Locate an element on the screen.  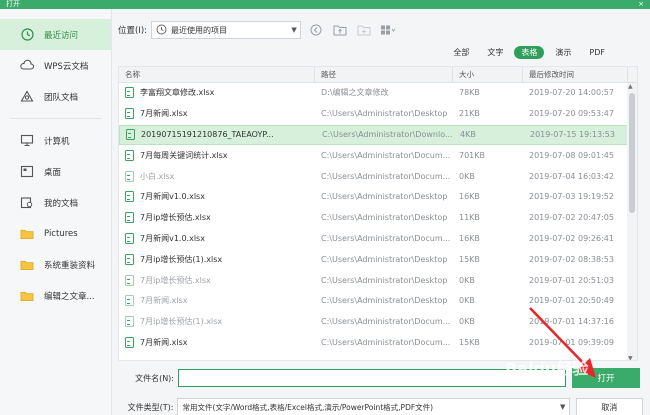
filename-input is located at coordinates (372, 378).